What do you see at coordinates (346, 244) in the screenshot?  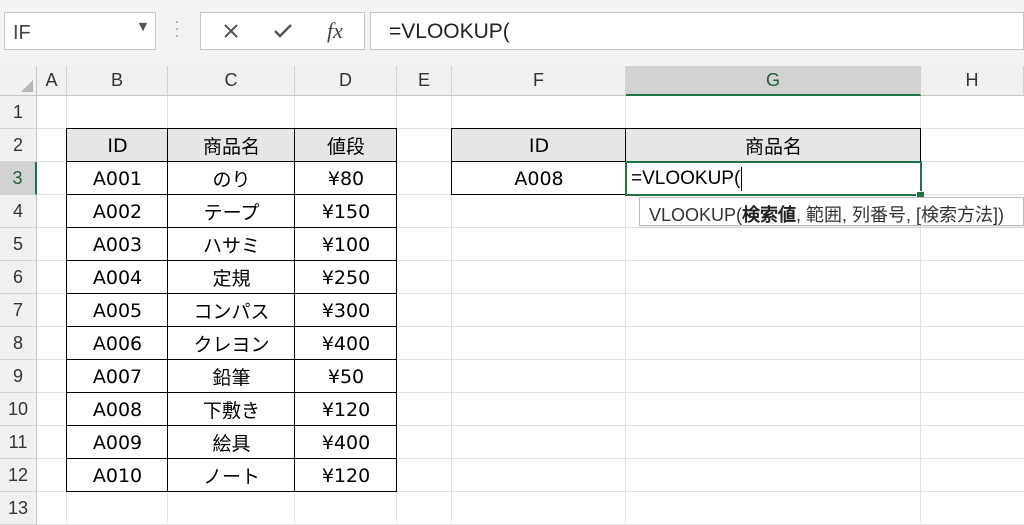 I see `product-table-cell: ¥100` at bounding box center [346, 244].